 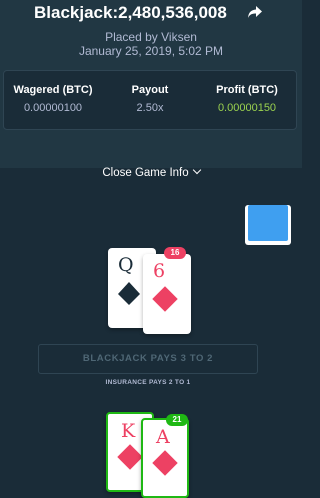 What do you see at coordinates (53, 99) in the screenshot?
I see `wagered-stat: Wagered (BTC) 0.00000100` at bounding box center [53, 99].